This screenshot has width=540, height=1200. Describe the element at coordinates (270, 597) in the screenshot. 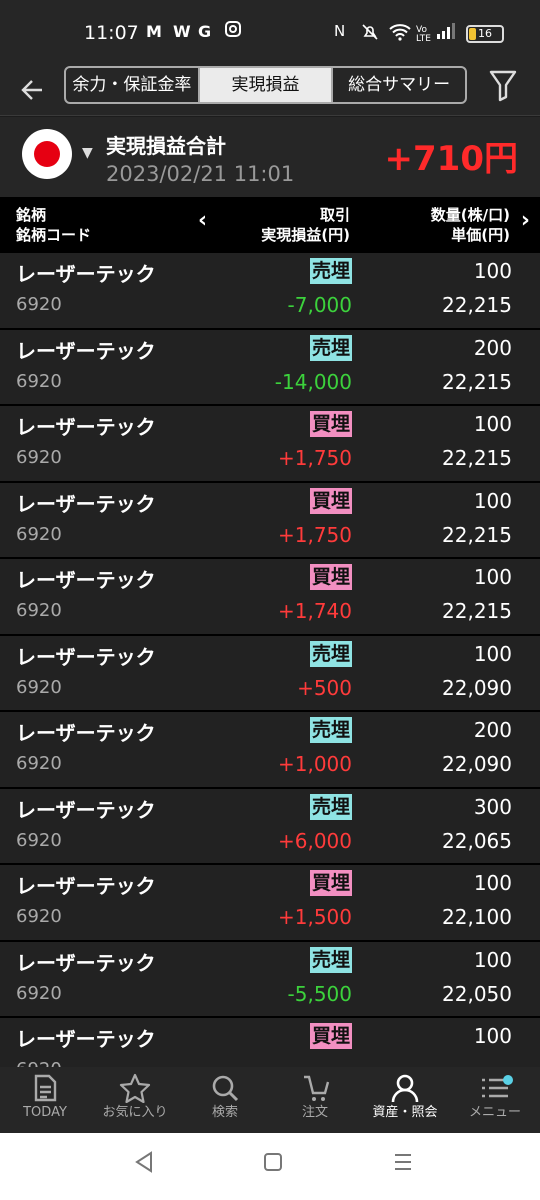

I see `table-row: レーザーテック 6920 買埋 +1,740 100 22,215` at that location.